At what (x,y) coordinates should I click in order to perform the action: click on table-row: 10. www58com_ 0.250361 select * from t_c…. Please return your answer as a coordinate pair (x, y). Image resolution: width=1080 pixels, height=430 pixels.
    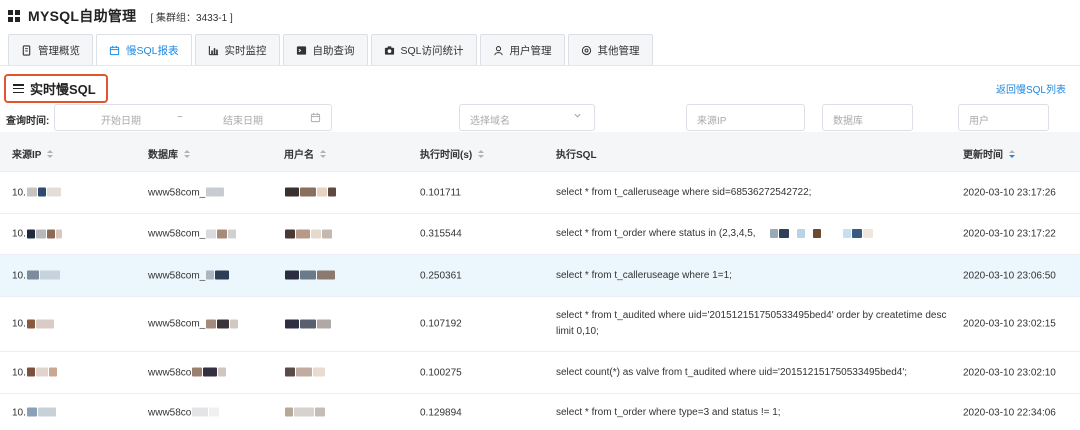
    Looking at the image, I should click on (540, 276).